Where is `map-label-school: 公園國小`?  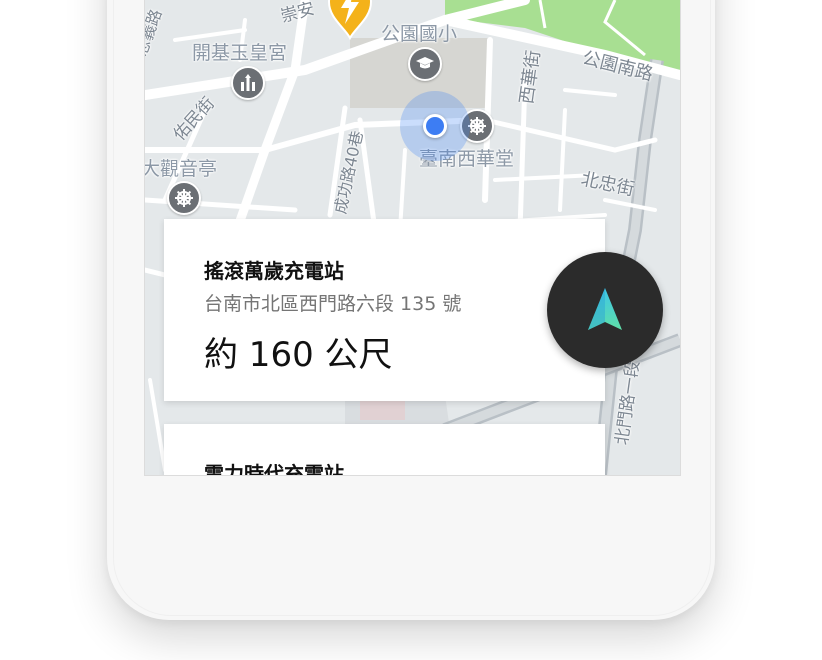
map-label-school: 公園國小 is located at coordinates (419, 34).